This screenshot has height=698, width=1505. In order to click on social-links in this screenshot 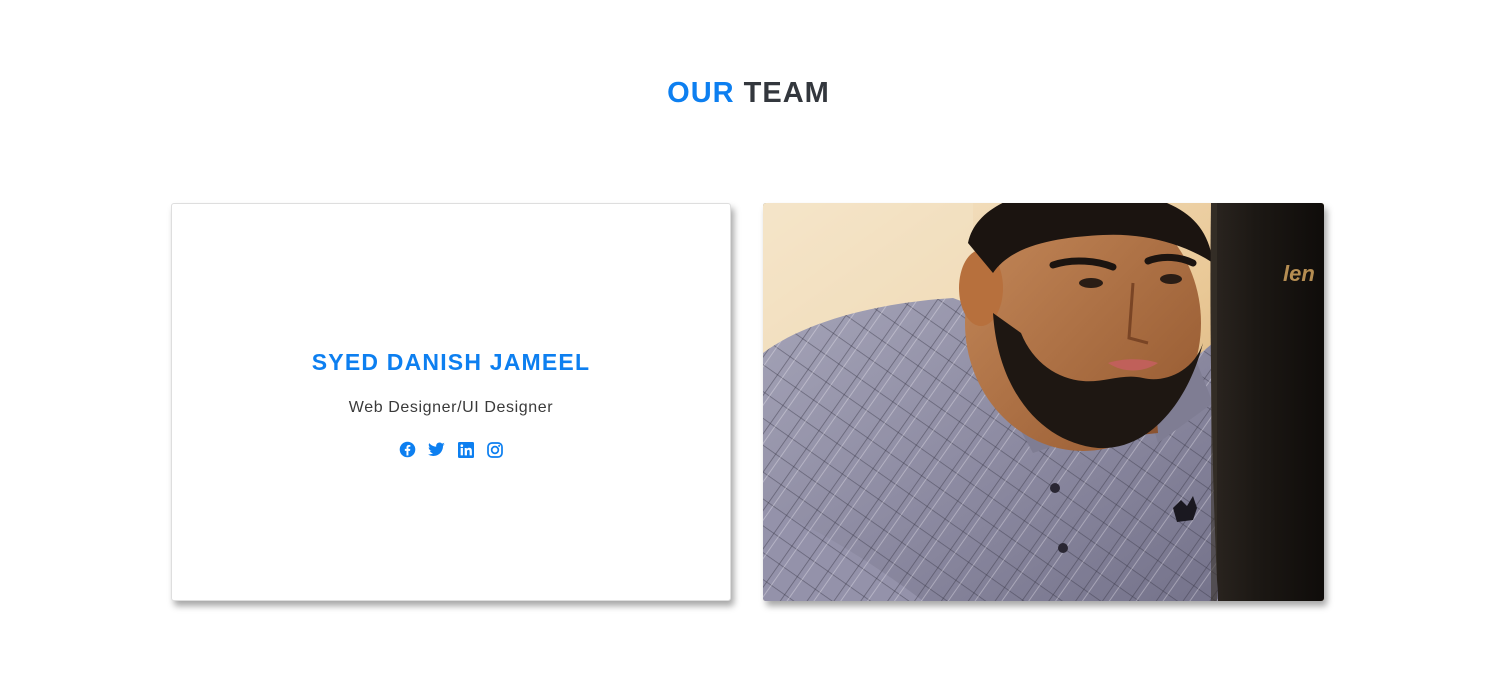, I will do `click(451, 449)`.